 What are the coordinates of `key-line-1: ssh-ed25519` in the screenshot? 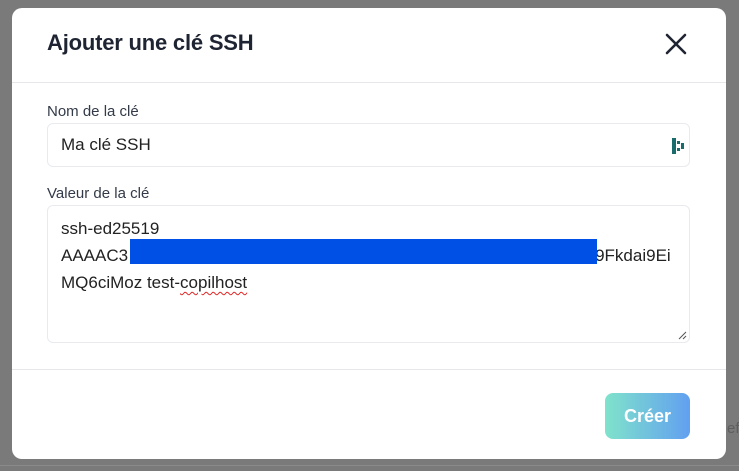 It's located at (110, 228).